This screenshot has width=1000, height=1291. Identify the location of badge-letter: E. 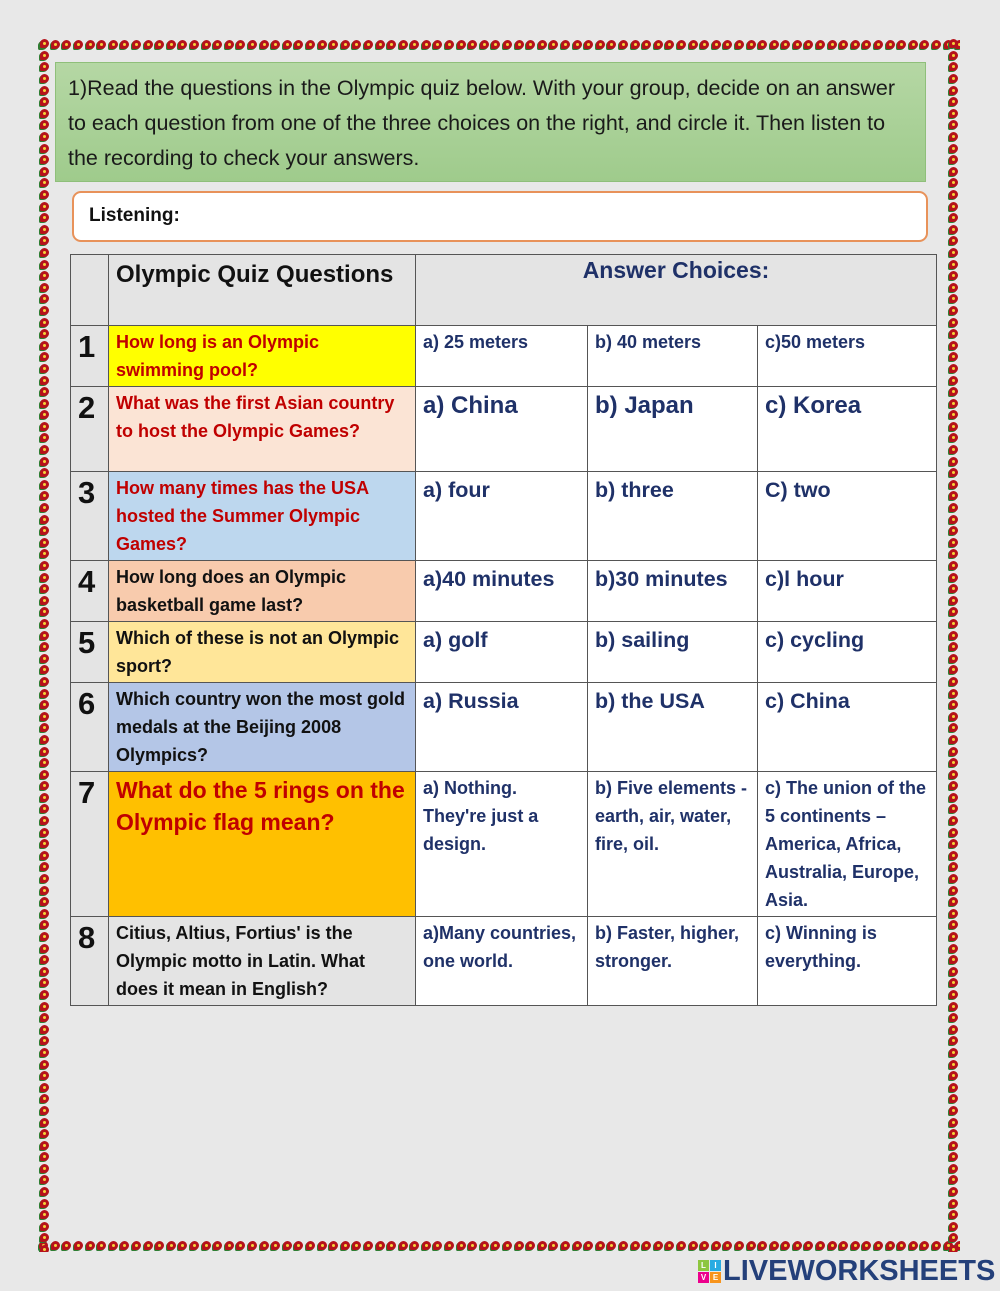
(715, 1277).